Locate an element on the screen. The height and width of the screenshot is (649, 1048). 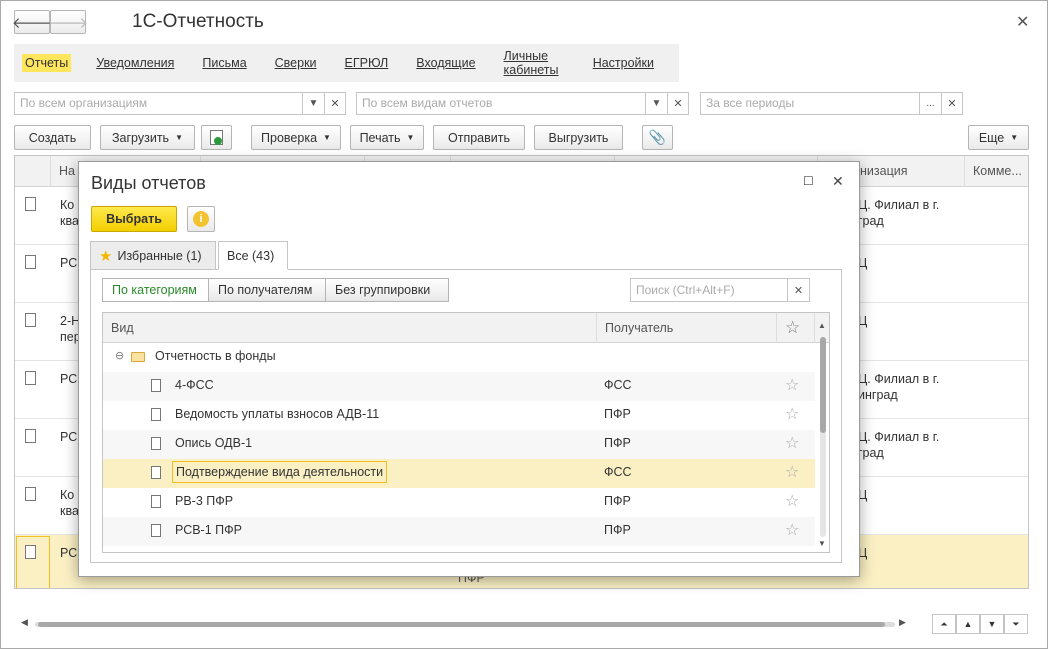
go-last-button: ⏷ is located at coordinates (1016, 624).